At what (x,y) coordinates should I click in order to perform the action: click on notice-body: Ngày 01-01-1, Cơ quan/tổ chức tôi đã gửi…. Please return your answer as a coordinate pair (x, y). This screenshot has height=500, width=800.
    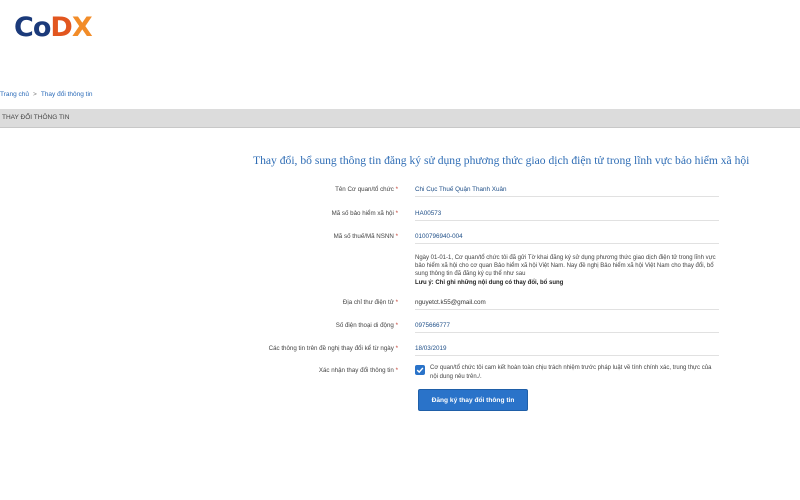
    Looking at the image, I should click on (565, 266).